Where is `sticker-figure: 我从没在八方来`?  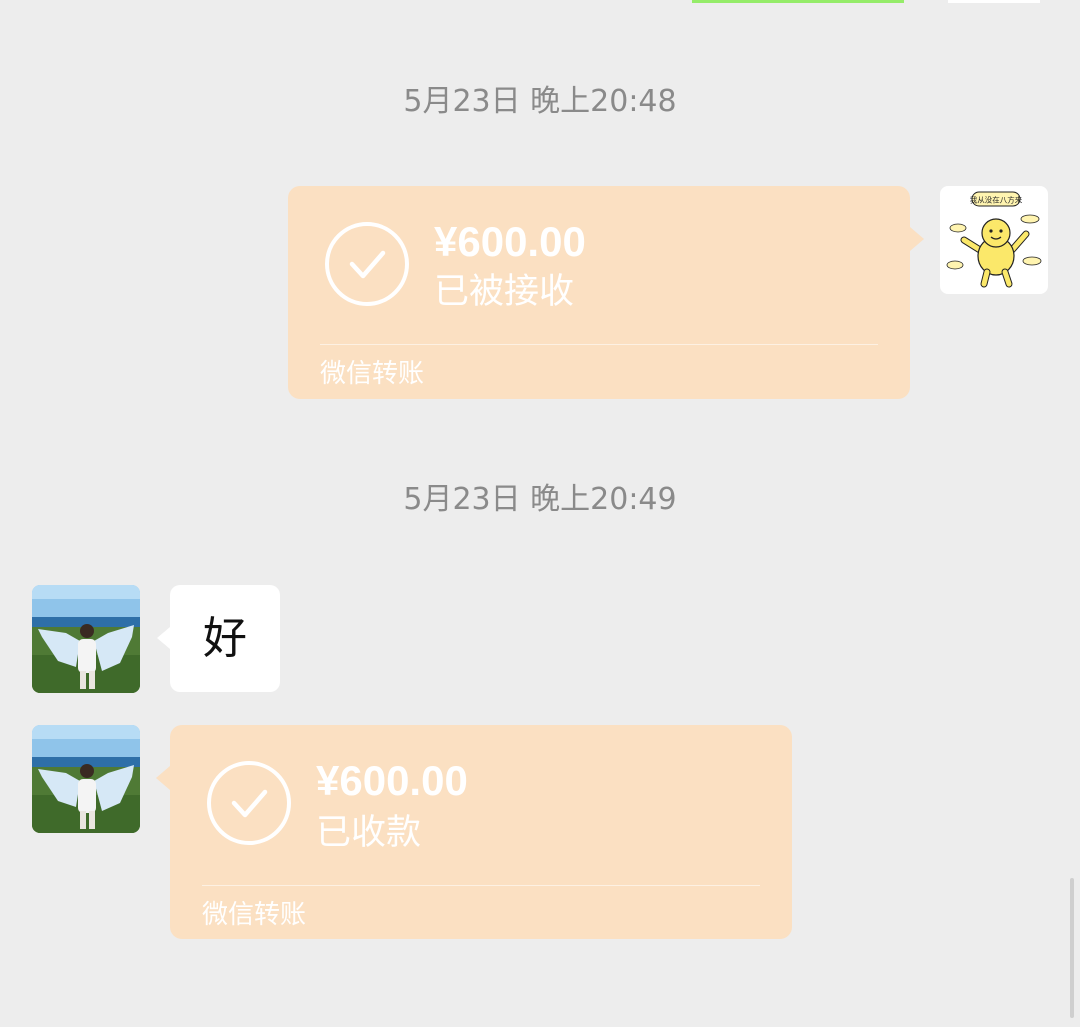
sticker-figure: 我从没在八方来 is located at coordinates (994, 239).